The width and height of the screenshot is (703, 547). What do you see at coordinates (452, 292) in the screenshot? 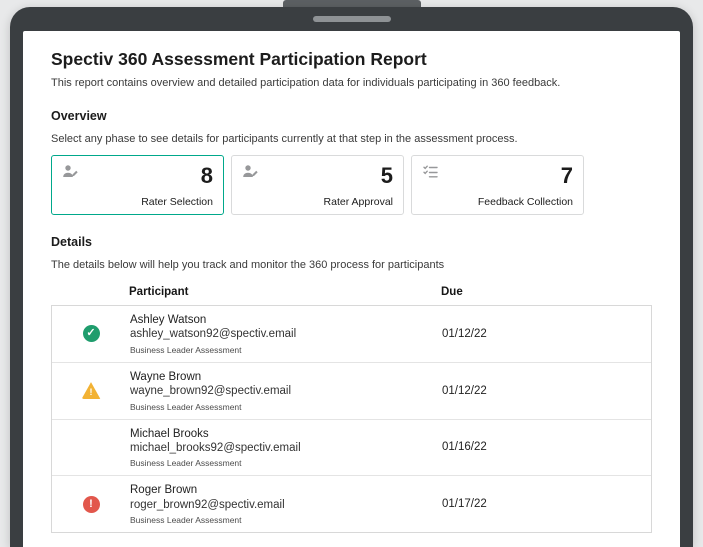
I see `column-header-due: Due` at bounding box center [452, 292].